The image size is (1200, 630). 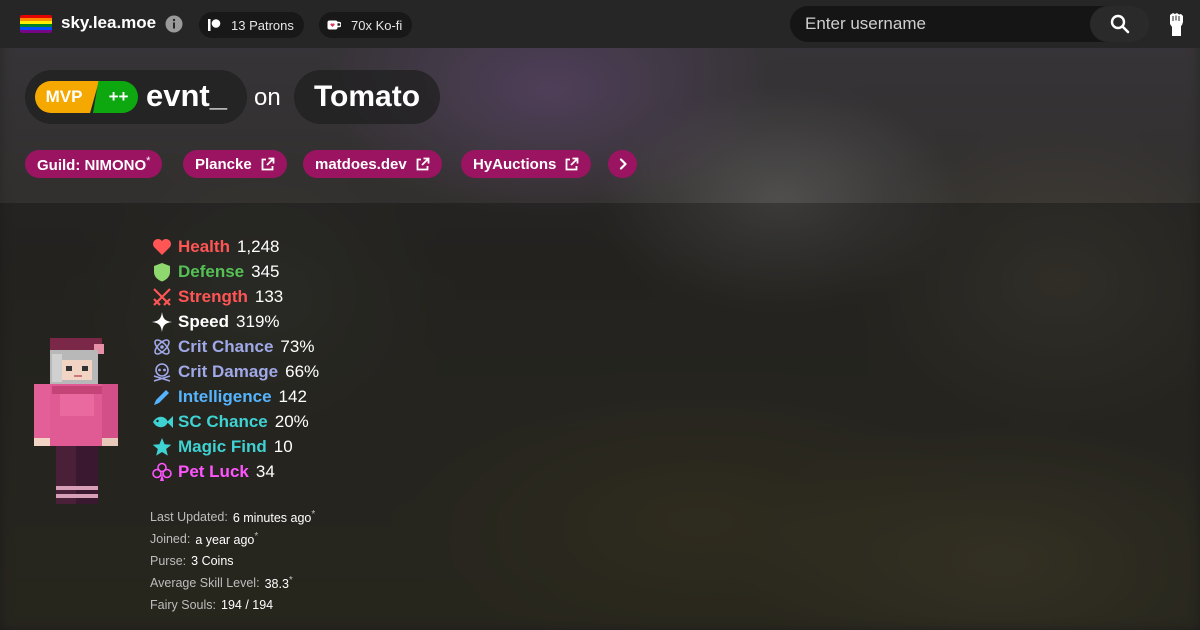 What do you see at coordinates (278, 583) in the screenshot?
I see `meta-value: 38.3*` at bounding box center [278, 583].